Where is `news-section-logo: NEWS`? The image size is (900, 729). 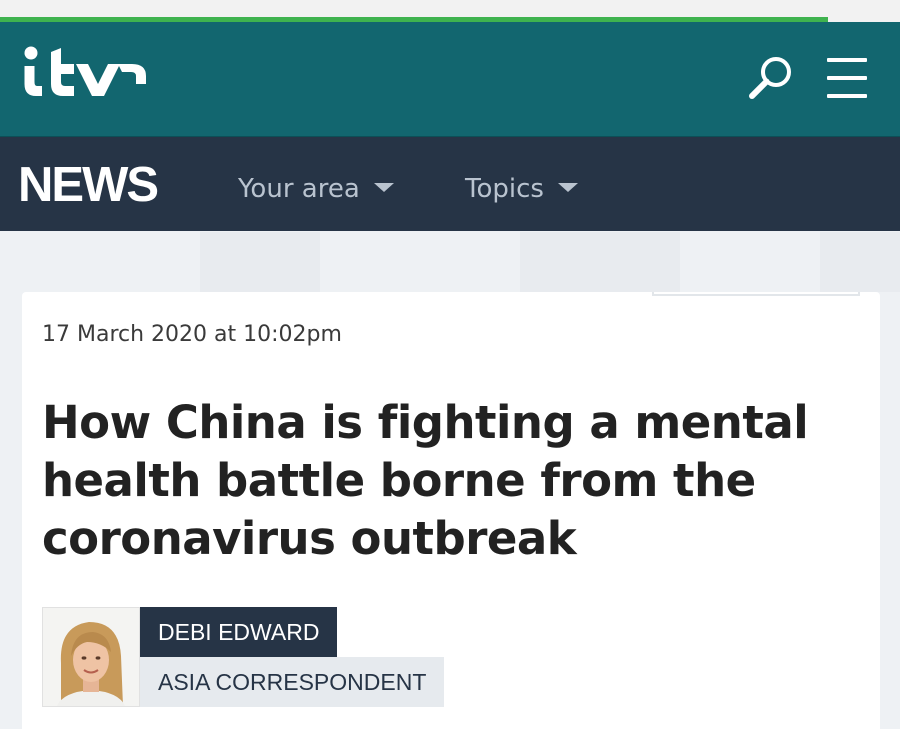
news-section-logo: NEWS is located at coordinates (88, 185).